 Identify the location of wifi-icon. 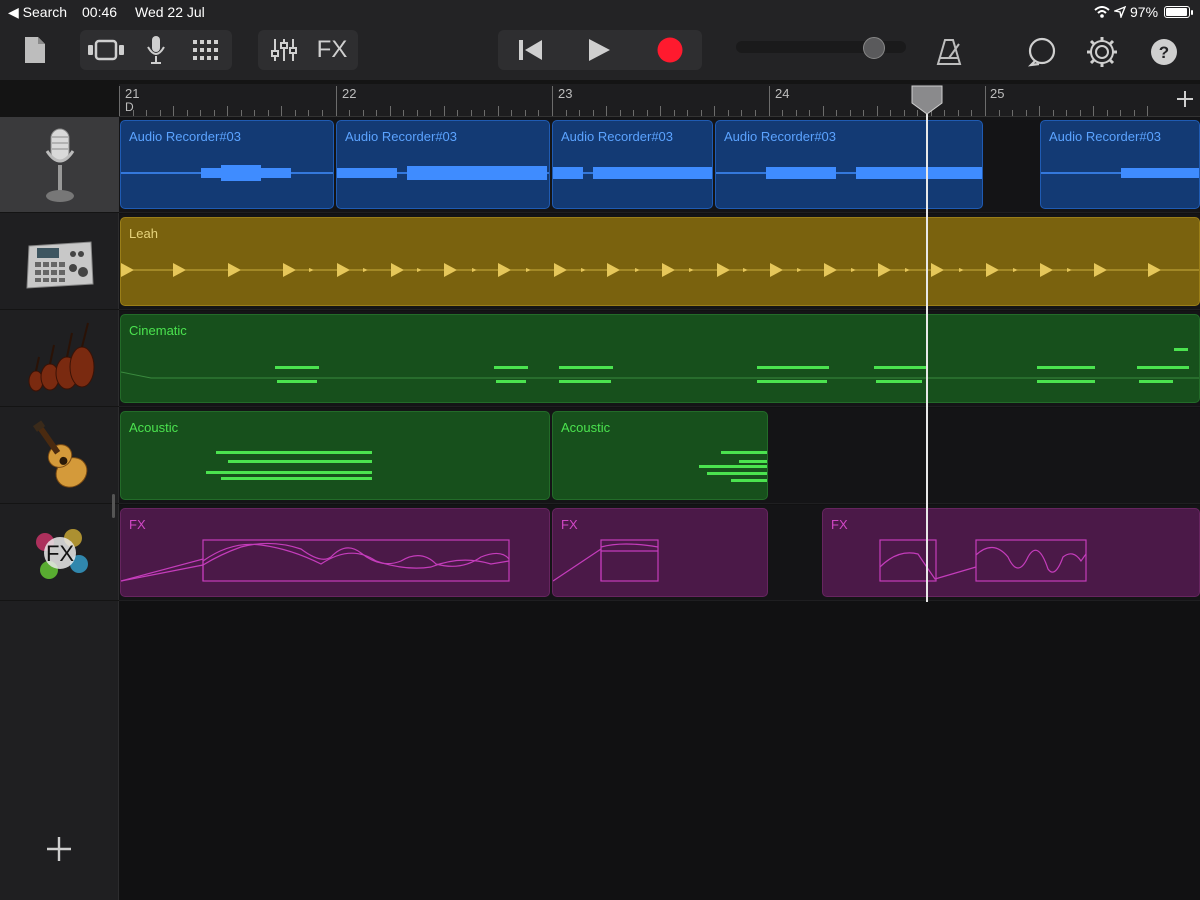
(1102, 12).